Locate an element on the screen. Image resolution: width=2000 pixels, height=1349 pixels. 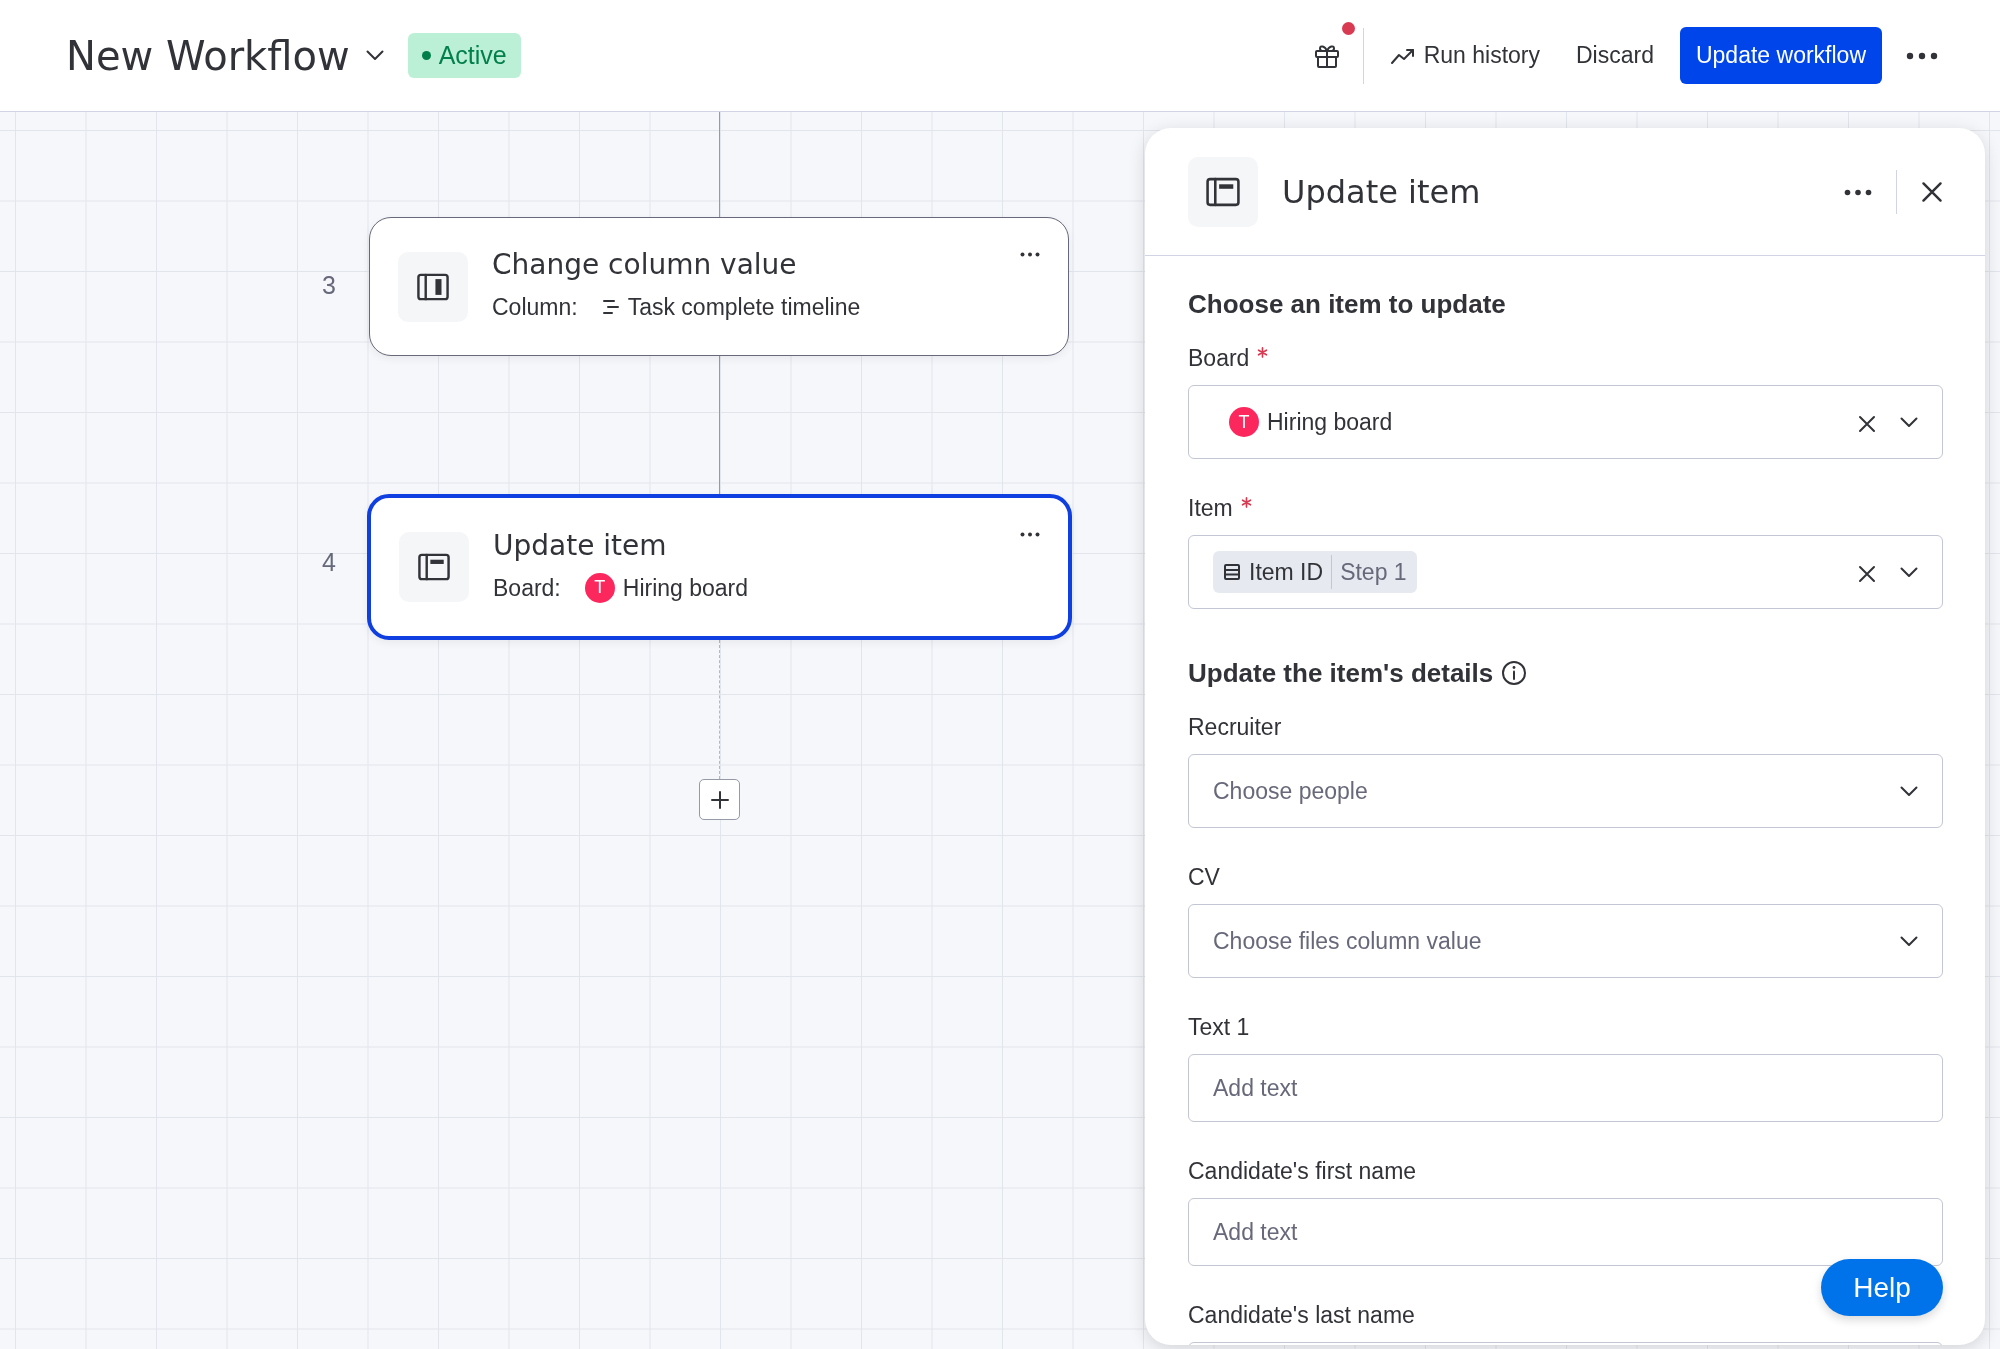
info-icon is located at coordinates (1514, 673).